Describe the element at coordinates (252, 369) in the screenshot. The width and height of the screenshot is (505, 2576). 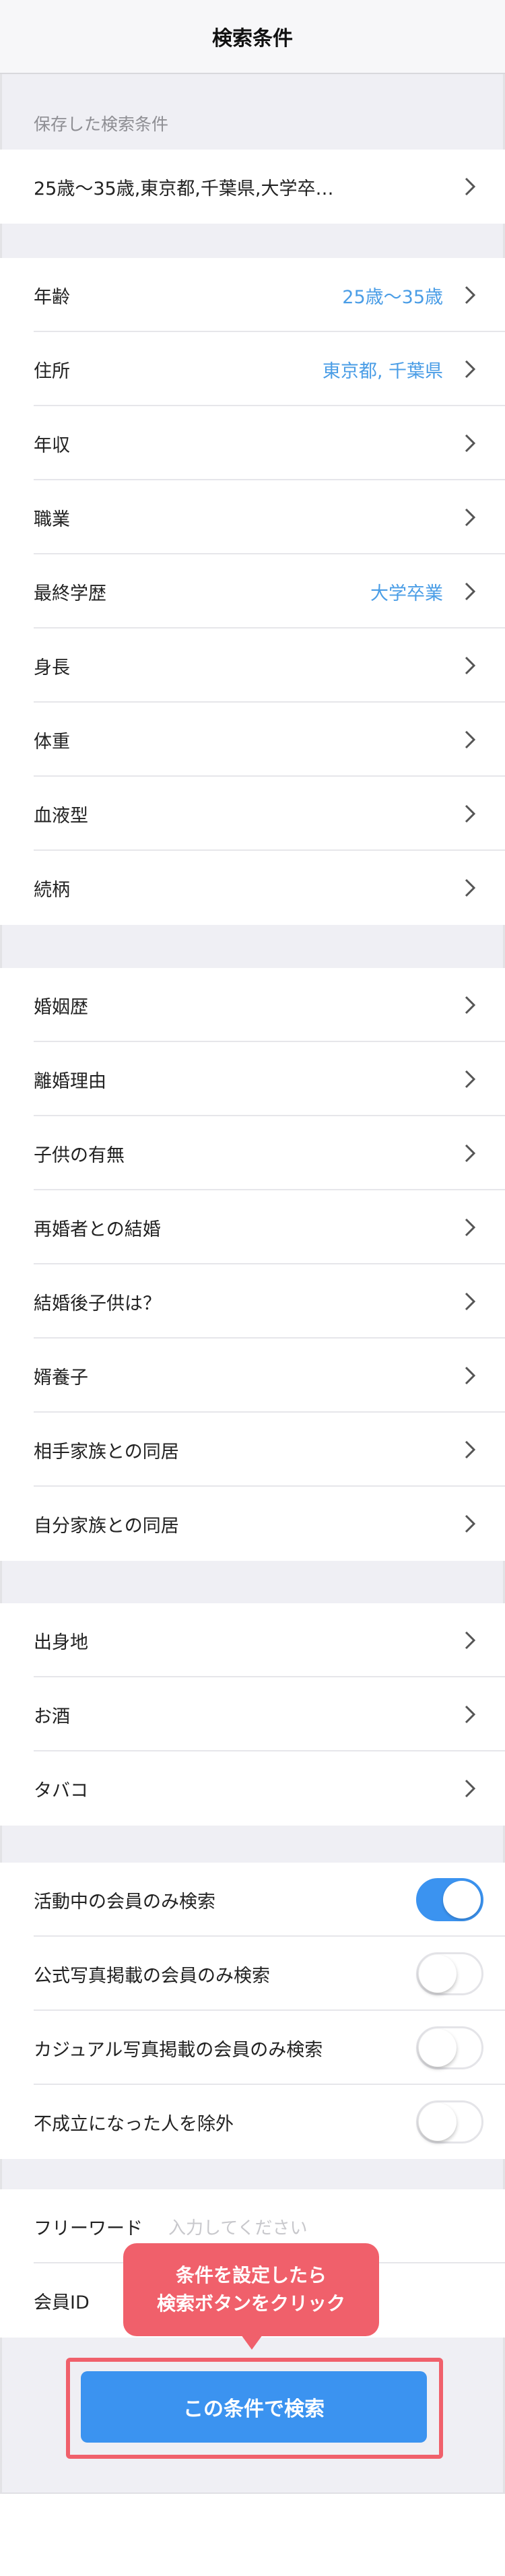
I see `row-address: 住所 東京都, 千葉県` at that location.